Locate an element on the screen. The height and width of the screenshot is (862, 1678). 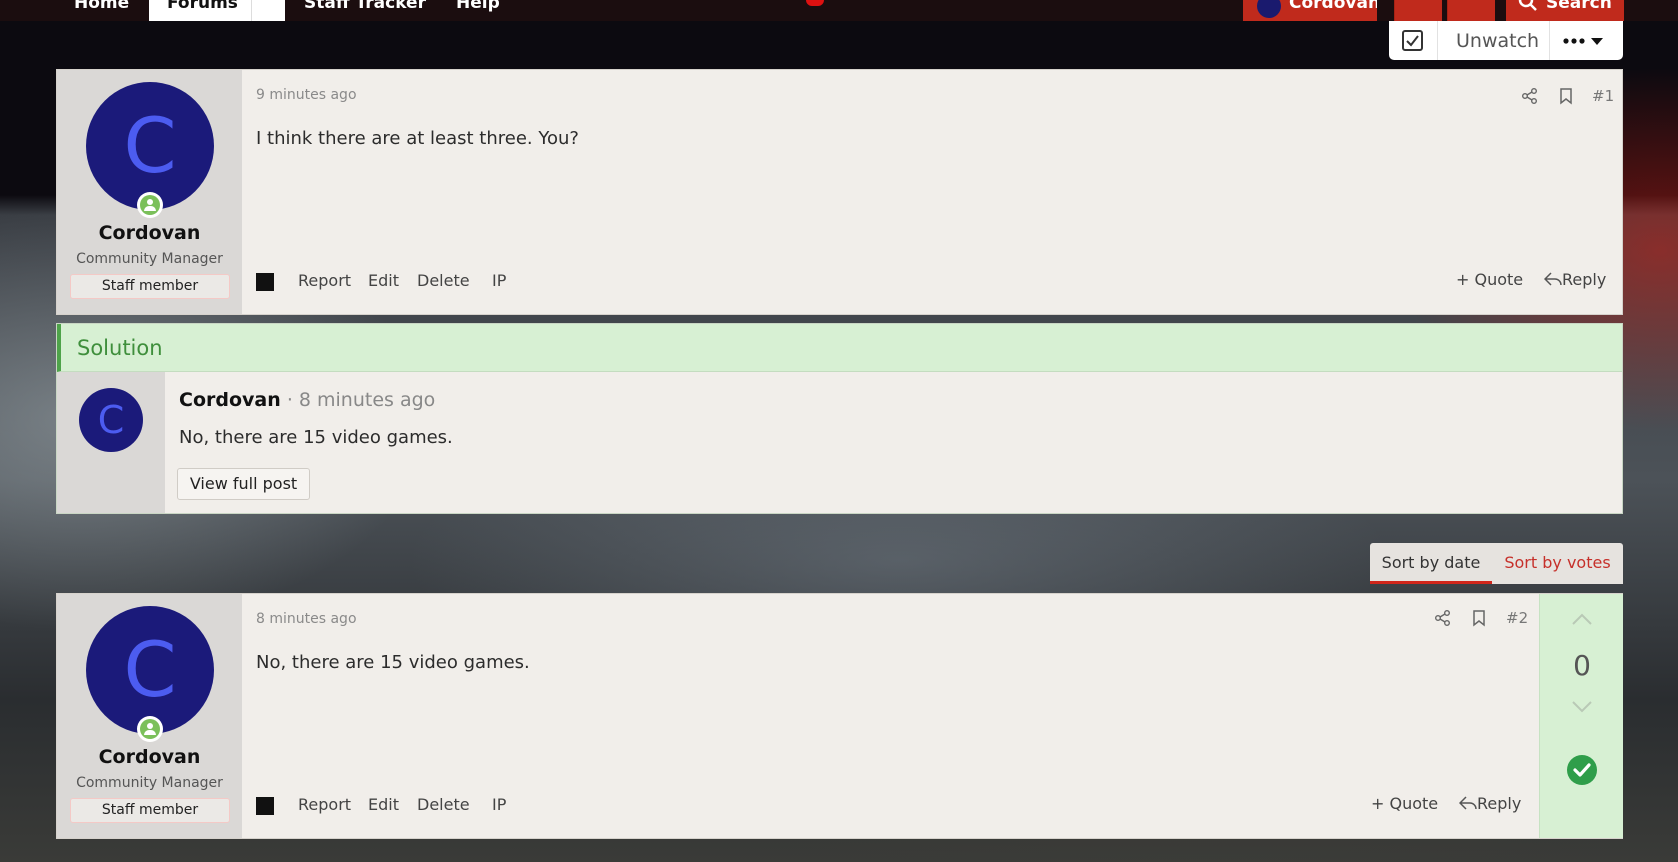
nav-tab-home: Home is located at coordinates (101, 10).